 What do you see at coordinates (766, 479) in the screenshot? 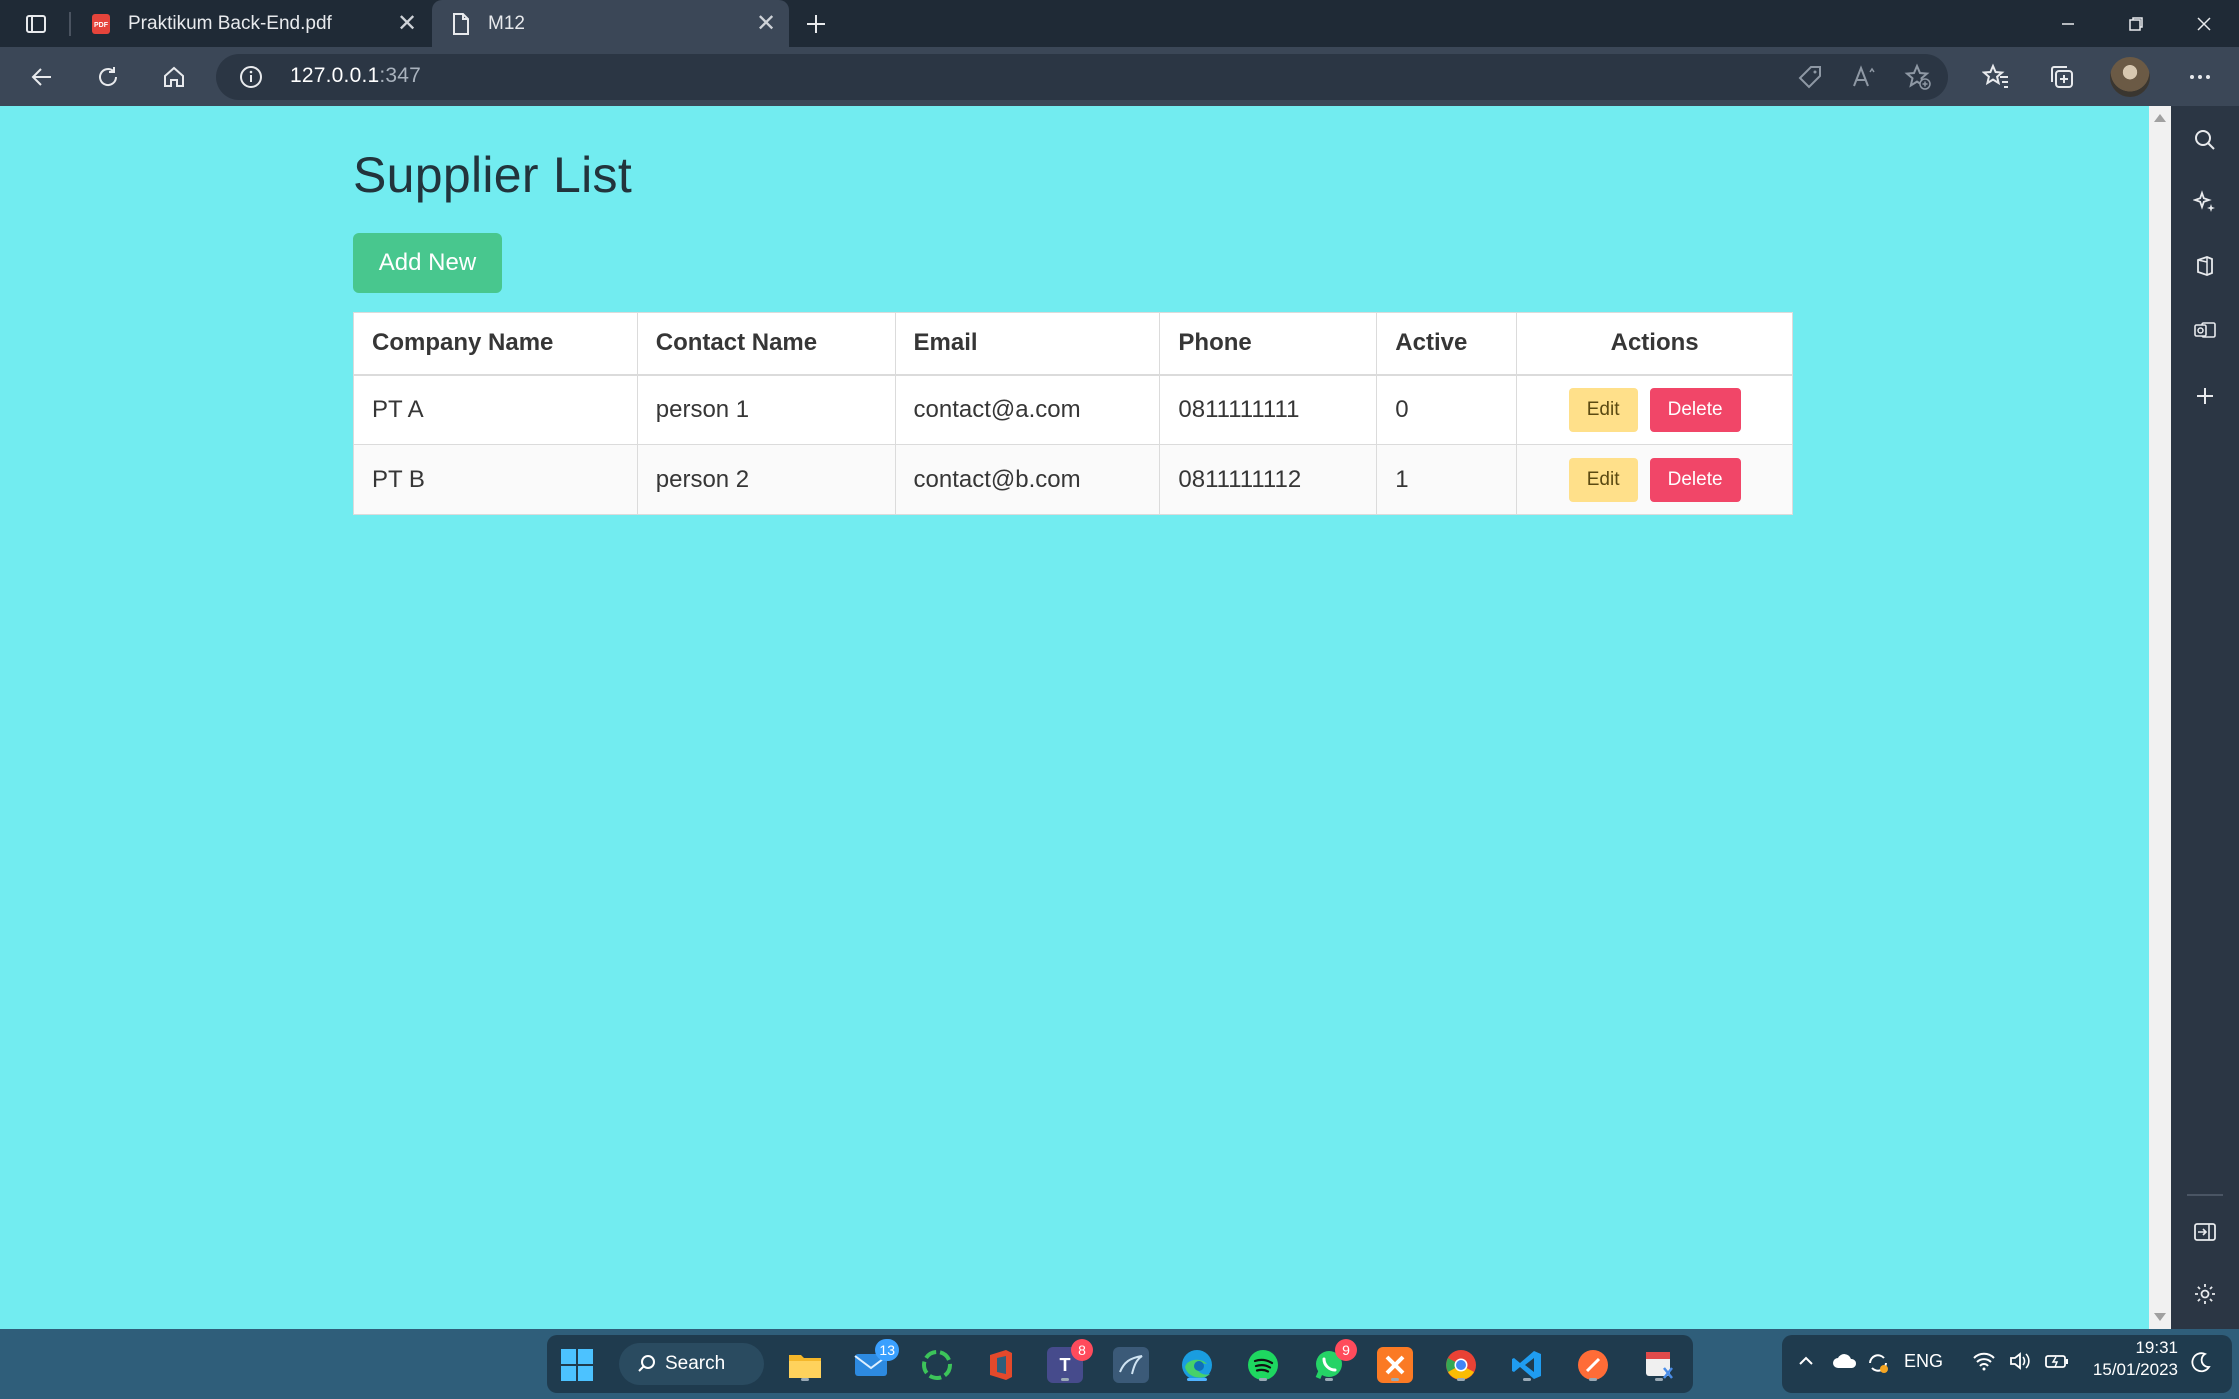
I see `cell-contact: person 2` at bounding box center [766, 479].